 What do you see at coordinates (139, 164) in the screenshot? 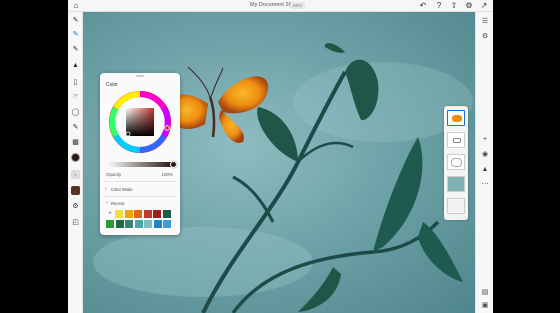
I see `opacity-slider` at bounding box center [139, 164].